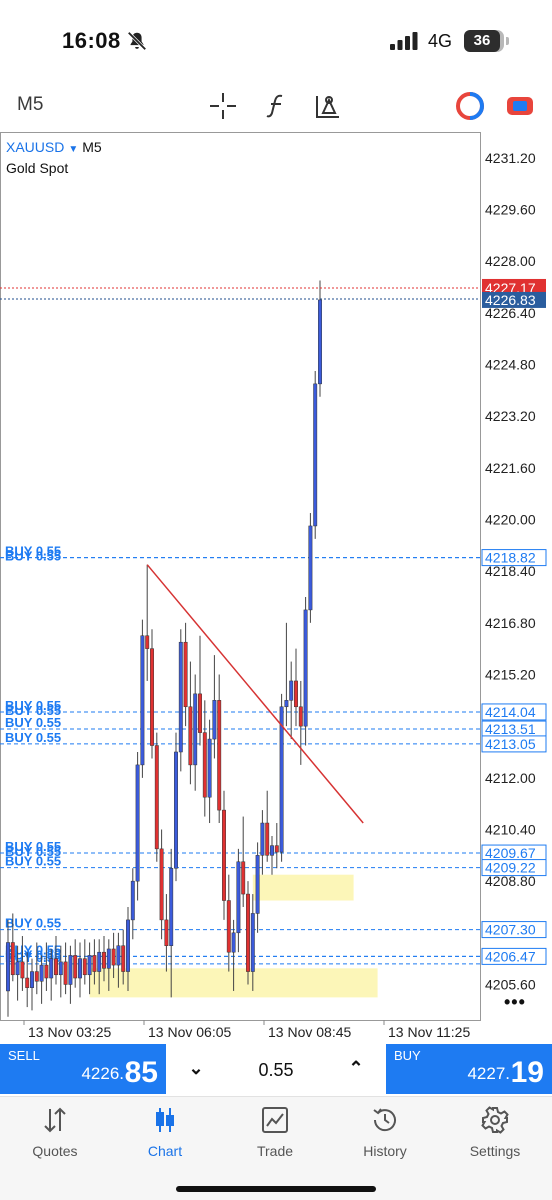 The height and width of the screenshot is (1200, 552). What do you see at coordinates (515, 1002) in the screenshot?
I see `more-options-icon: •••` at bounding box center [515, 1002].